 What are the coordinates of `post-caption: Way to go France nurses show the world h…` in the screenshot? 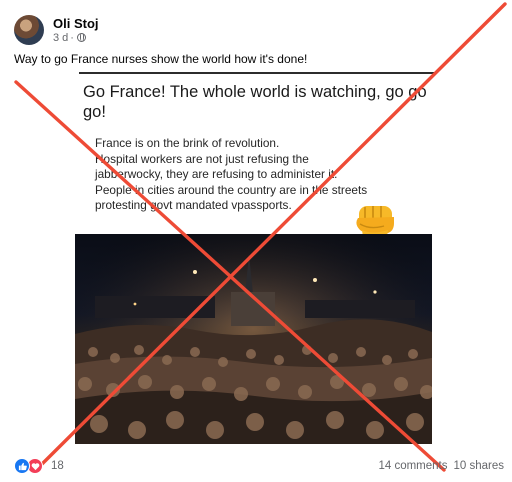 It's located at (161, 59).